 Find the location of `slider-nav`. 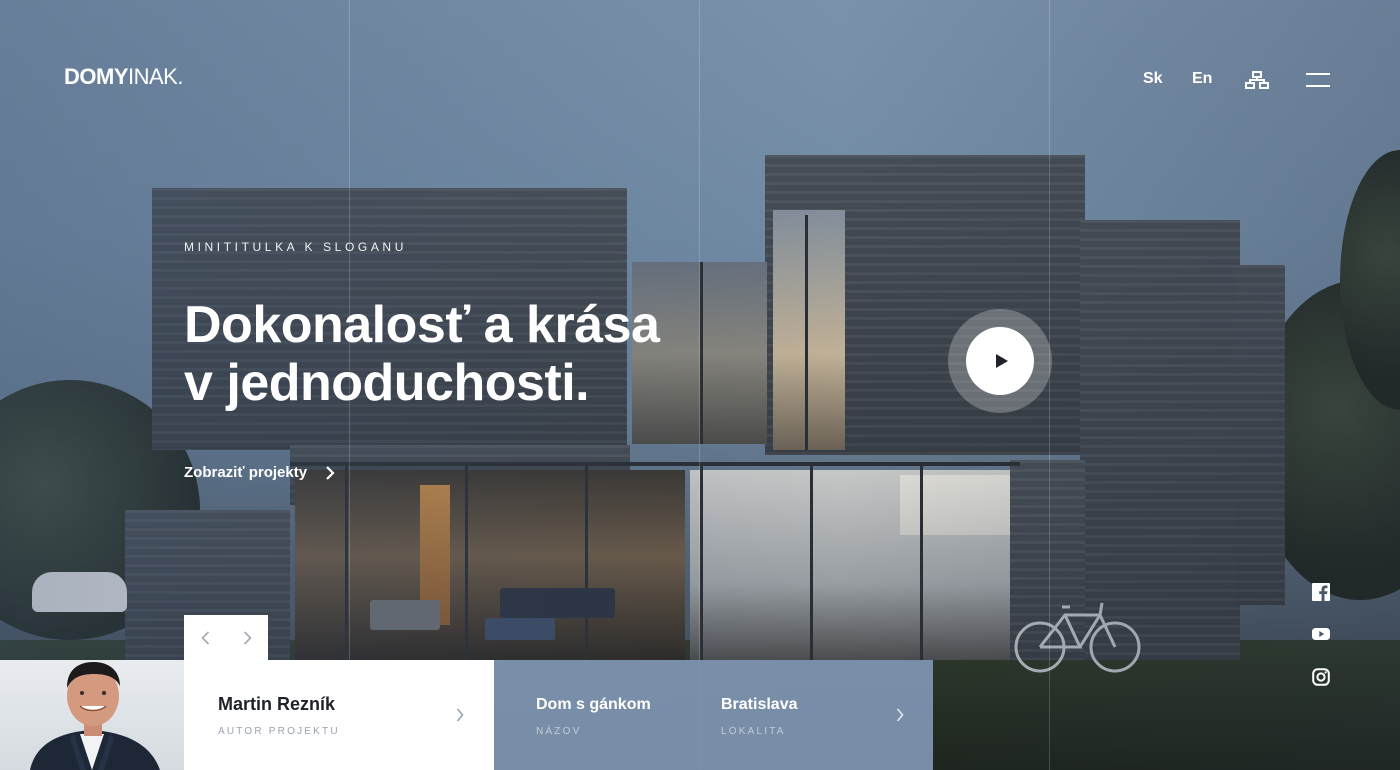

slider-nav is located at coordinates (226, 637).